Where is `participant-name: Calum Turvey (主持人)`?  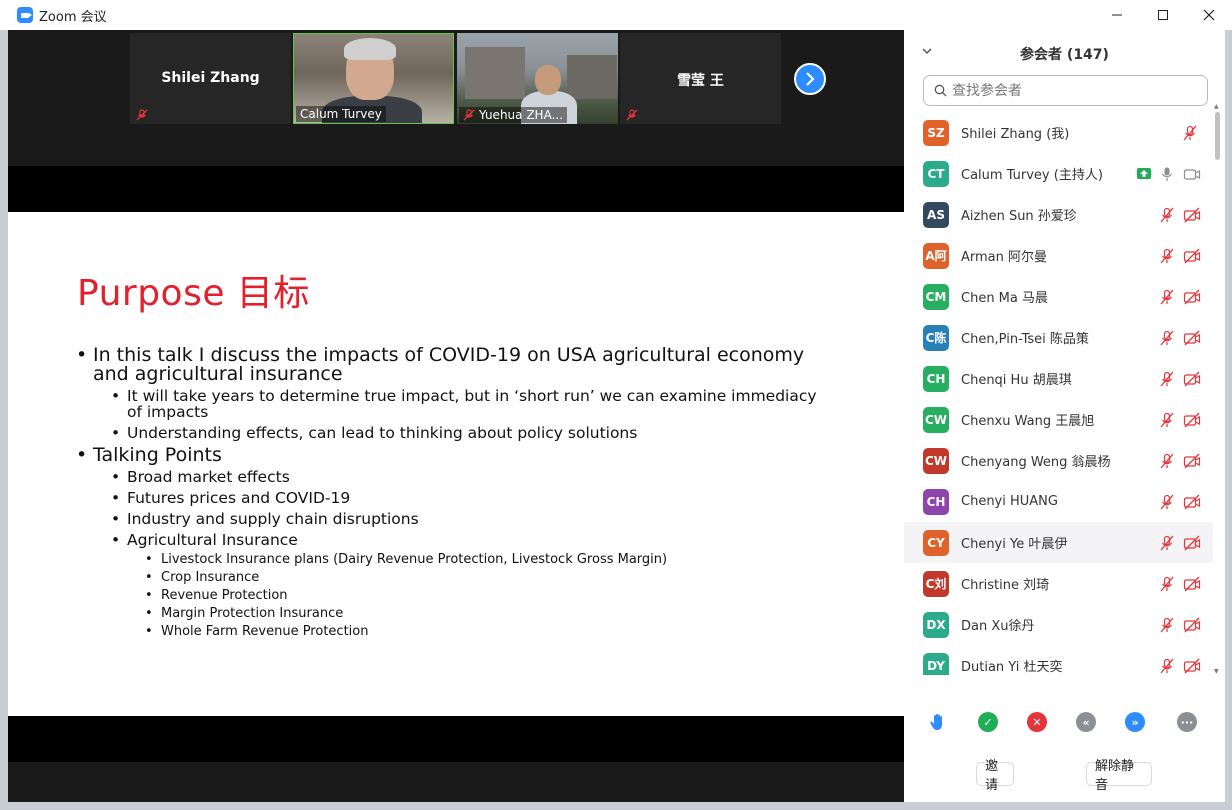 participant-name: Calum Turvey (主持人) is located at coordinates (1032, 175).